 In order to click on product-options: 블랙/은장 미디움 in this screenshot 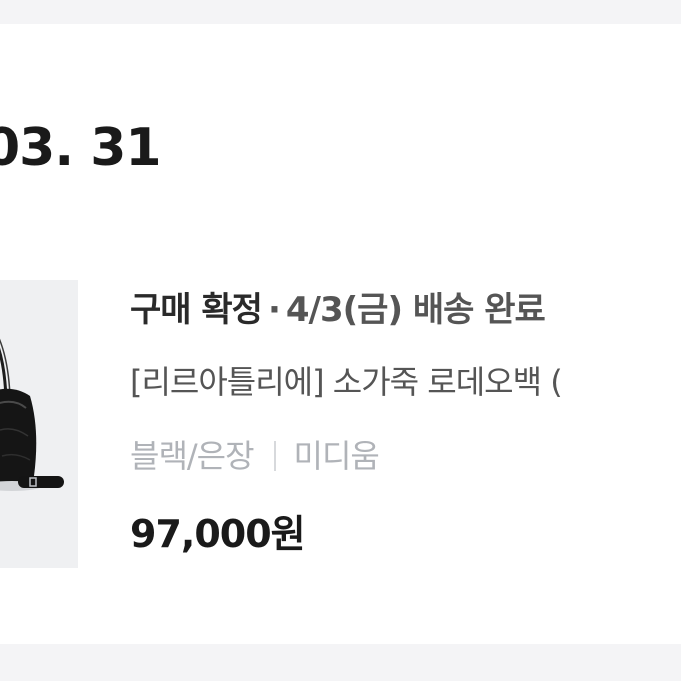, I will do `click(255, 456)`.